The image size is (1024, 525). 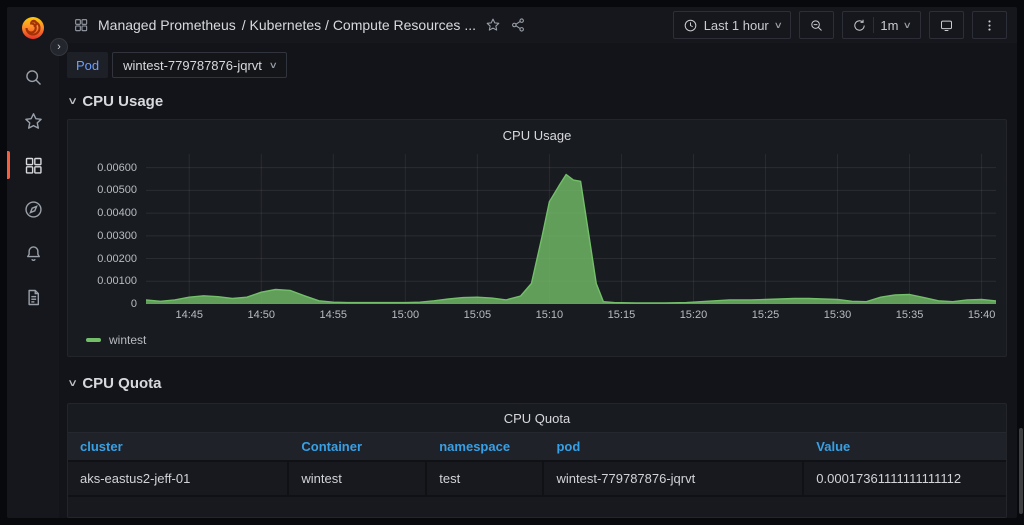 I want to click on table-column-header-cluster: cluster, so click(x=178, y=446).